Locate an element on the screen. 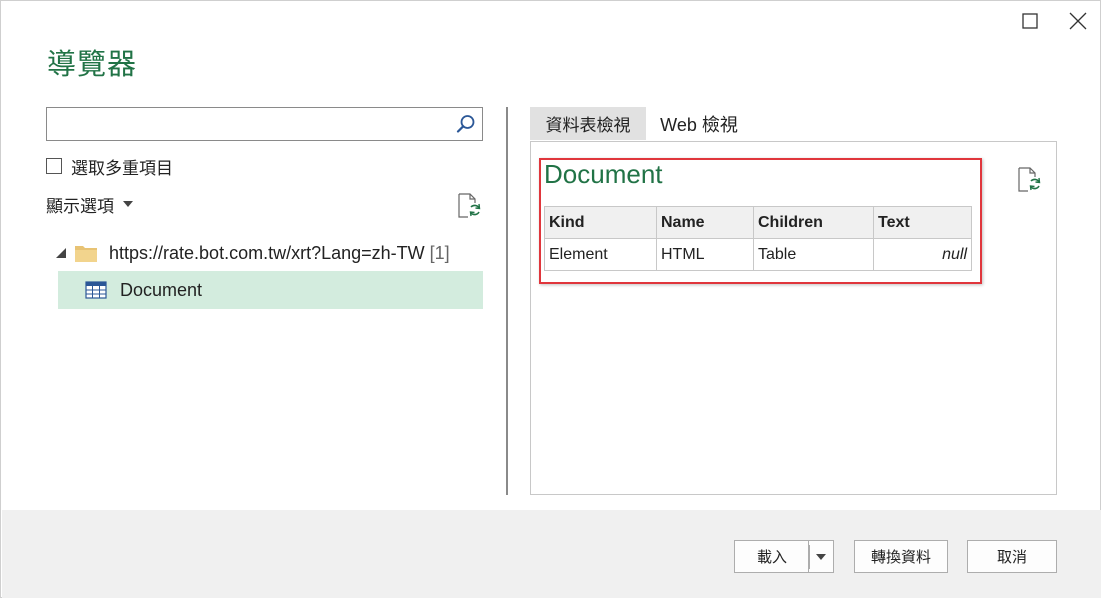 The image size is (1101, 598). panel-splitter is located at coordinates (507, 301).